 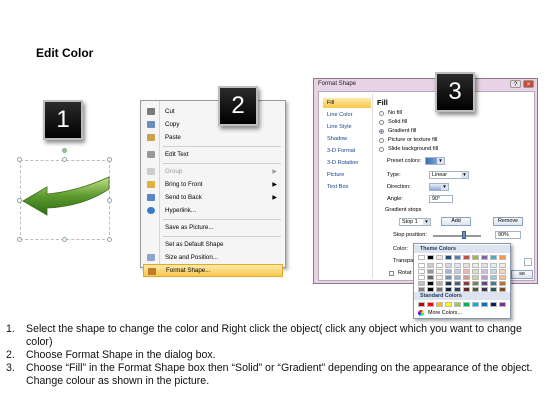 What do you see at coordinates (508, 221) in the screenshot?
I see `remove-stop-button: Remove` at bounding box center [508, 221].